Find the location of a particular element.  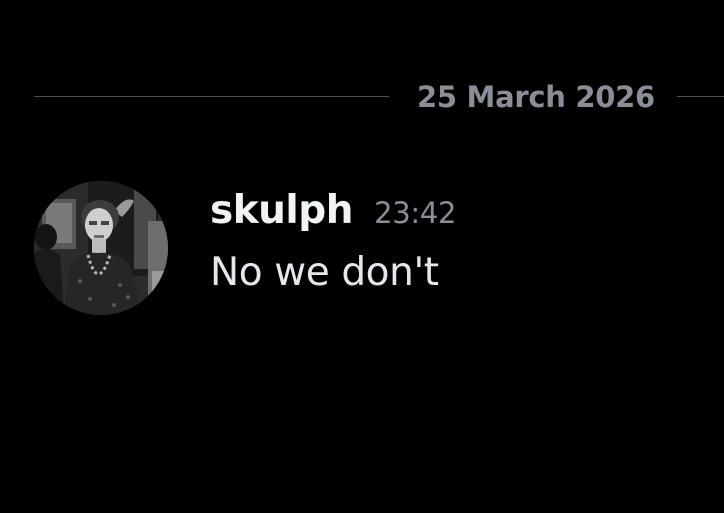

message-timestamp: 23:42 is located at coordinates (415, 213).